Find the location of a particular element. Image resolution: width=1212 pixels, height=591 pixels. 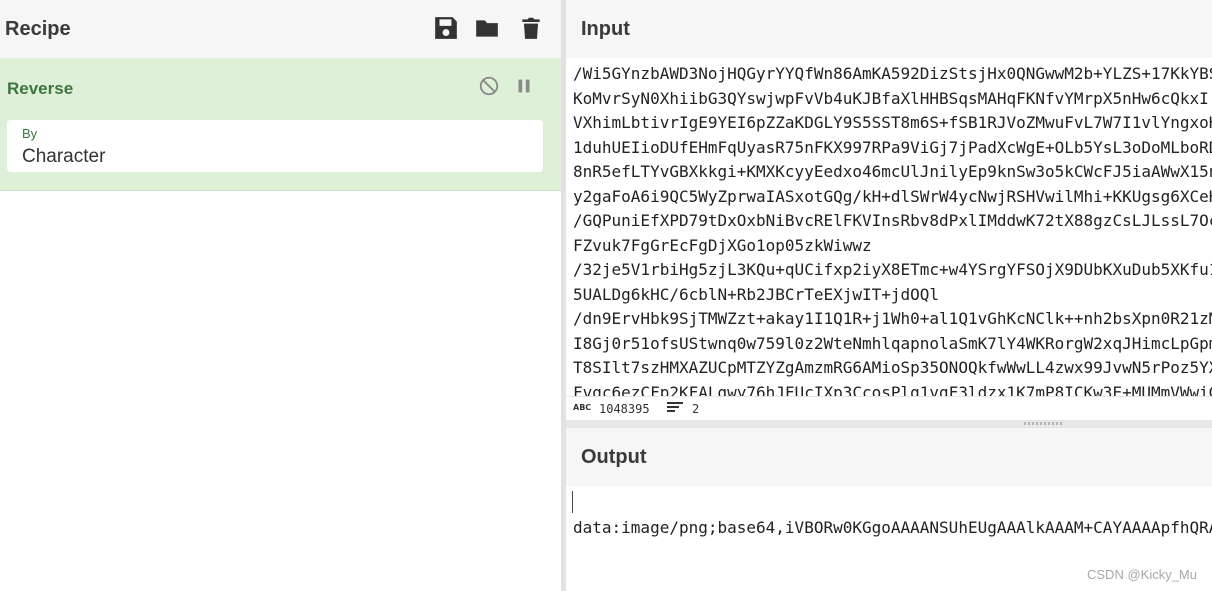

pause-icon is located at coordinates (524, 86).